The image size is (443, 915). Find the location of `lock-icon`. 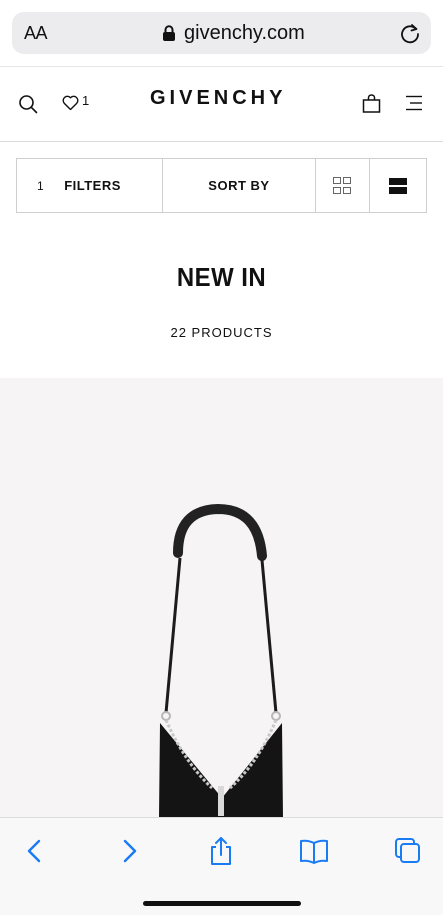

lock-icon is located at coordinates (169, 32).